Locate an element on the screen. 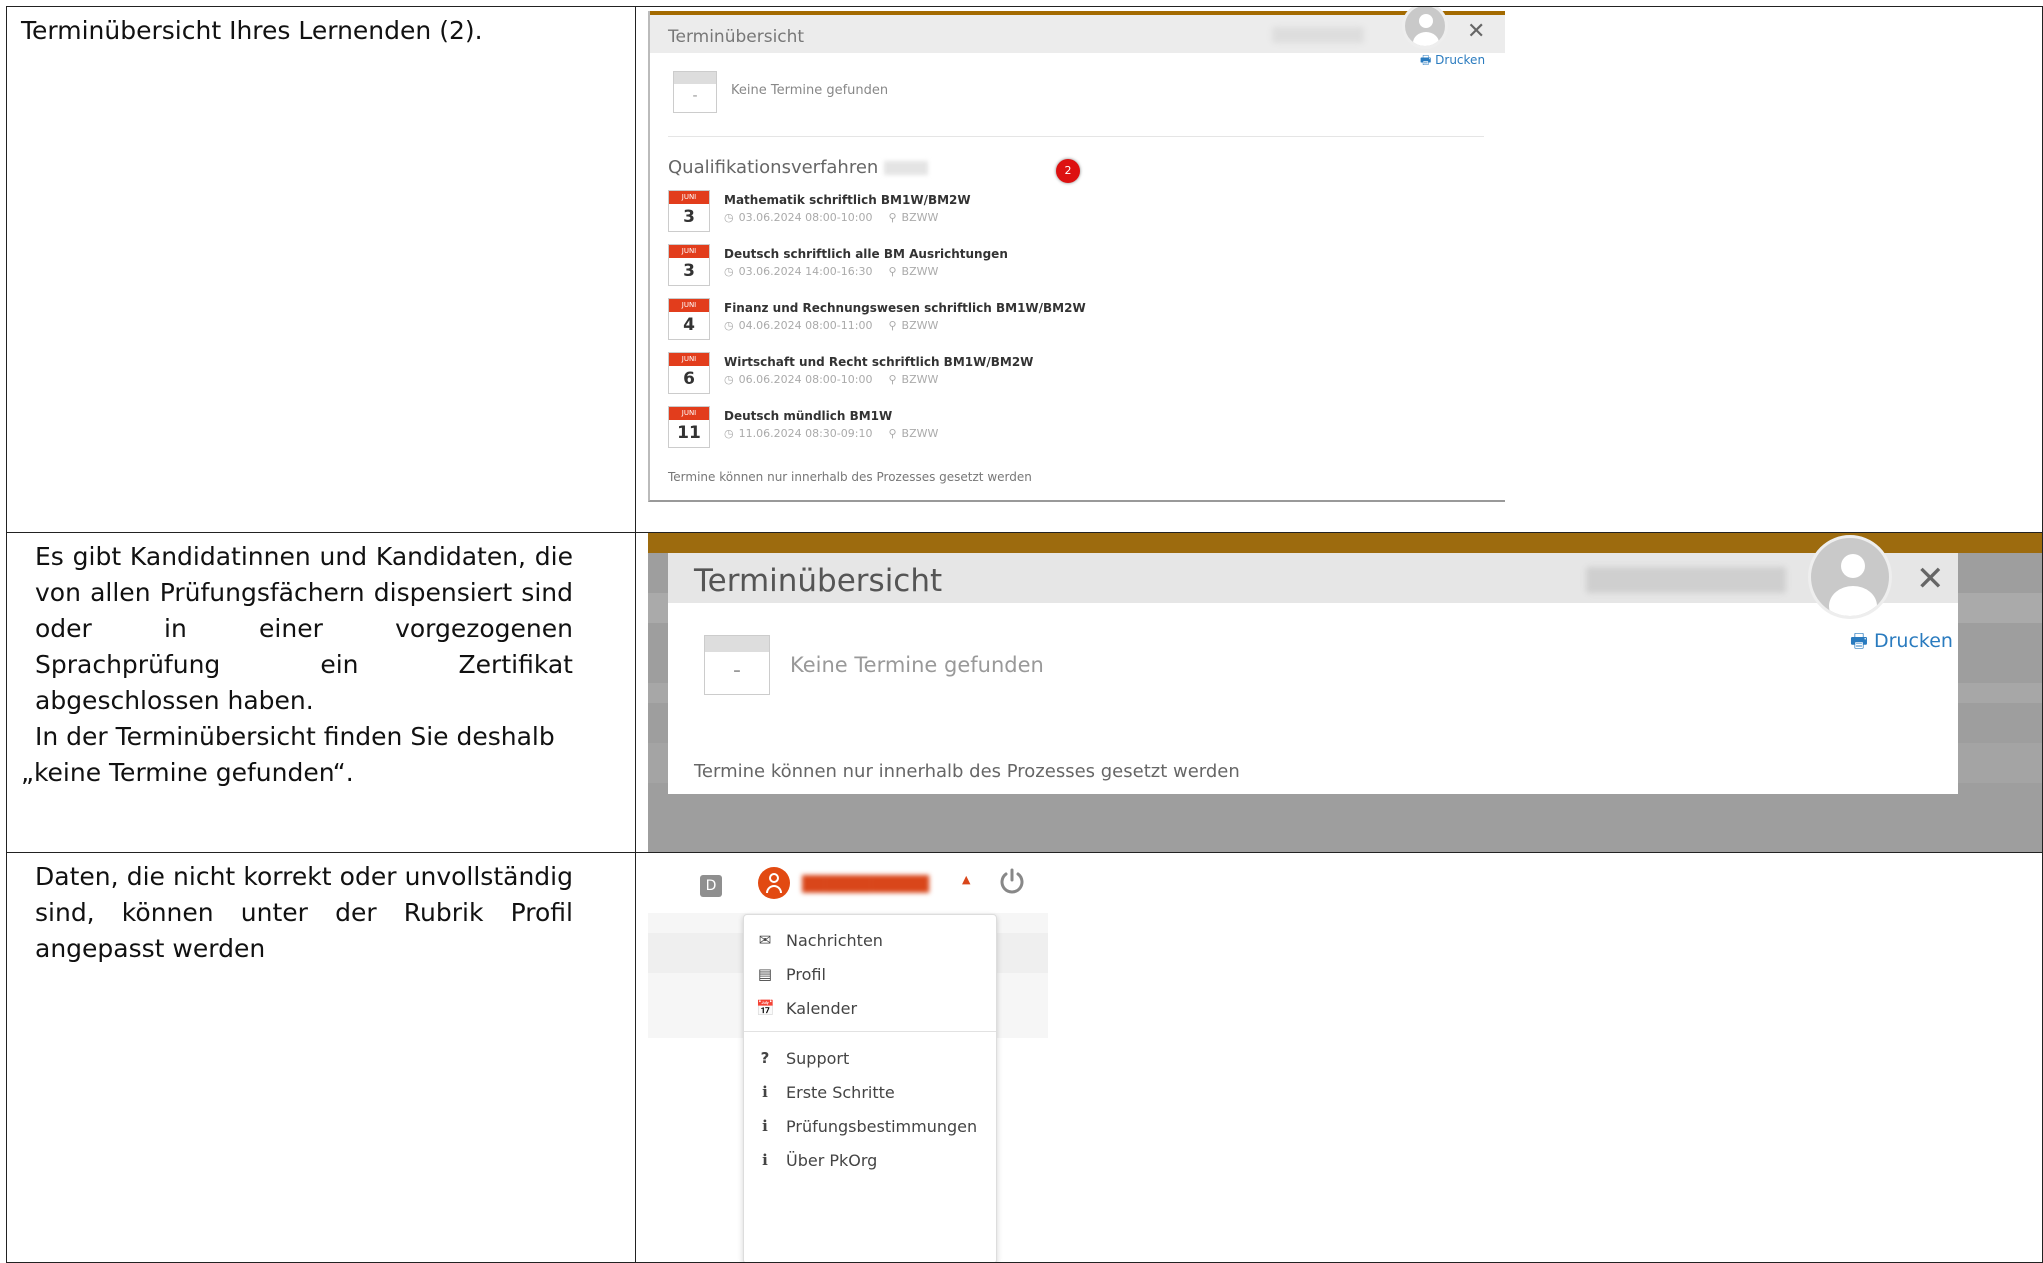 Image resolution: width=2043 pixels, height=1263 pixels. app-topbar: D ███████████ ▲ is located at coordinates (848, 883).